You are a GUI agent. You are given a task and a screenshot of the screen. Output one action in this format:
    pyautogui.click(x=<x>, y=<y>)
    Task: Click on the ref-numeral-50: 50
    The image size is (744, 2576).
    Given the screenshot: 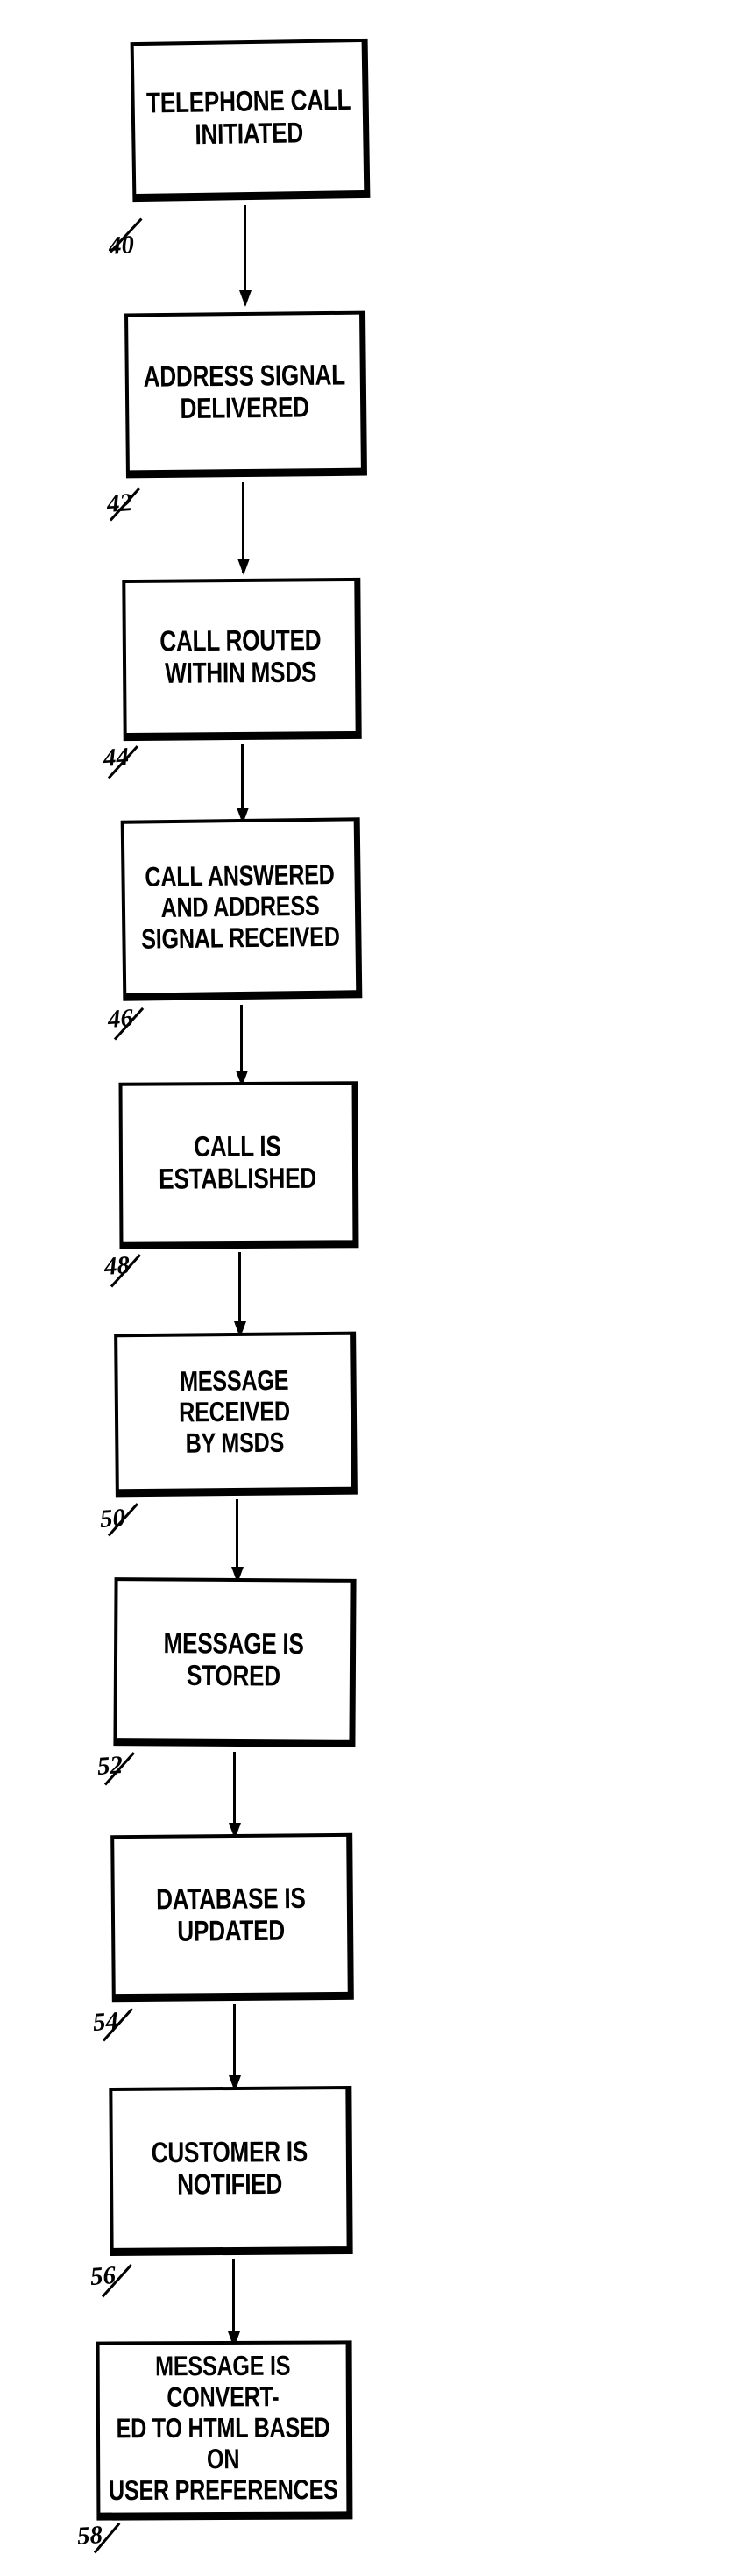 What is the action you would take?
    pyautogui.click(x=112, y=1519)
    